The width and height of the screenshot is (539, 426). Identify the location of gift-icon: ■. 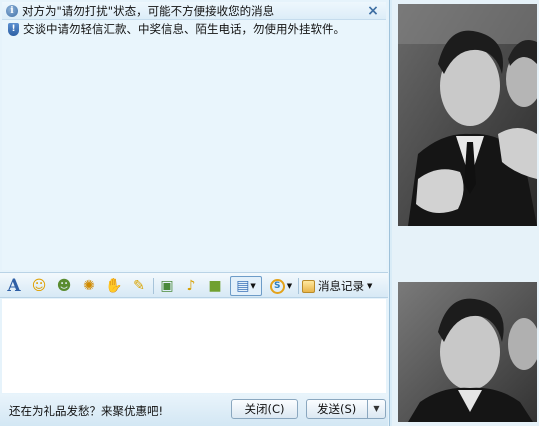
(215, 286).